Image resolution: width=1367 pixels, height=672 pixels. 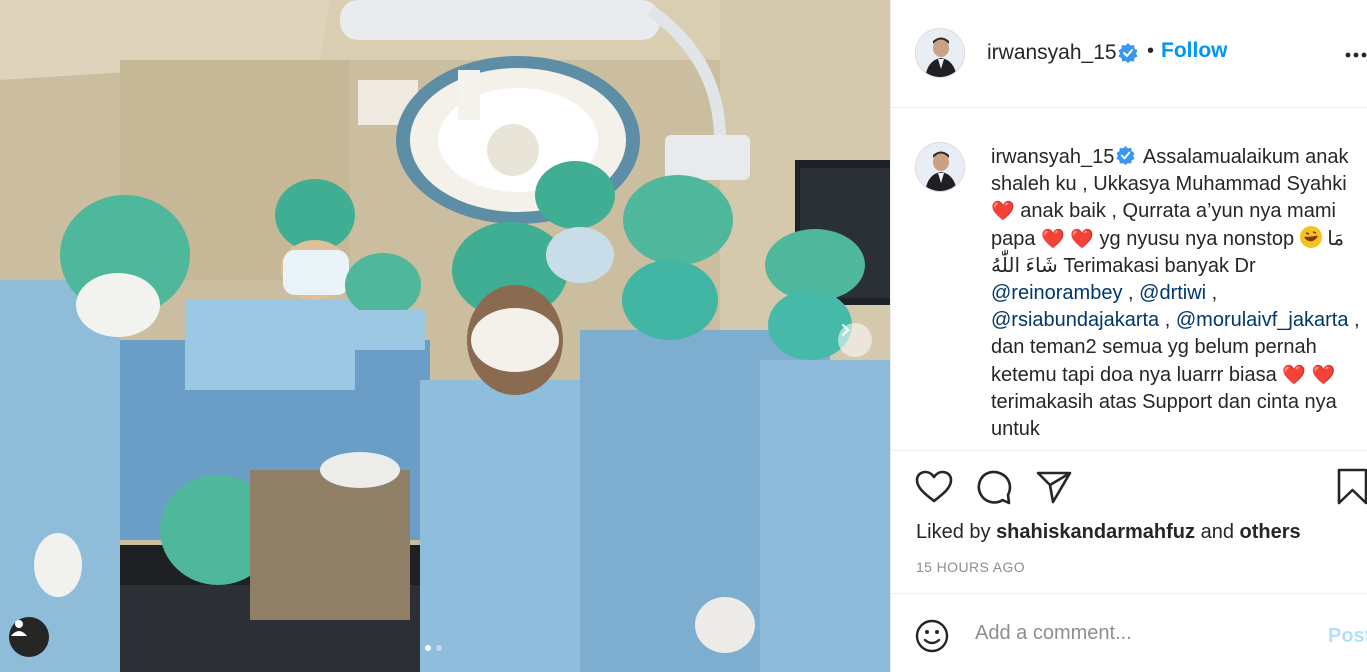 I want to click on post-timestamp: 15 HOURS AGO, so click(x=970, y=567).